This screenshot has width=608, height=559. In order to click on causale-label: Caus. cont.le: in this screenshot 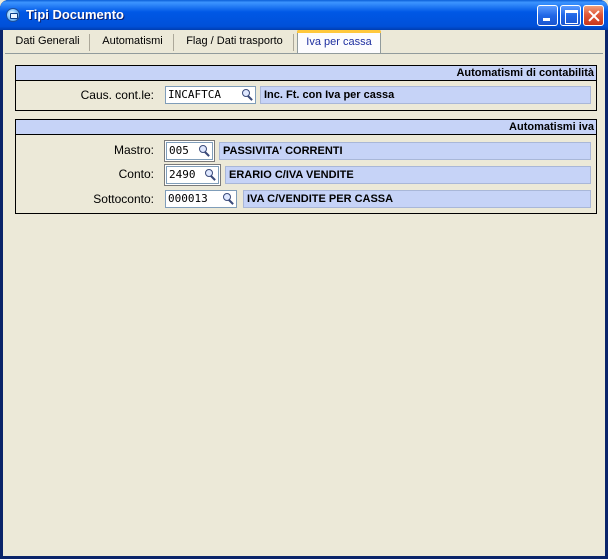, I will do `click(117, 95)`.